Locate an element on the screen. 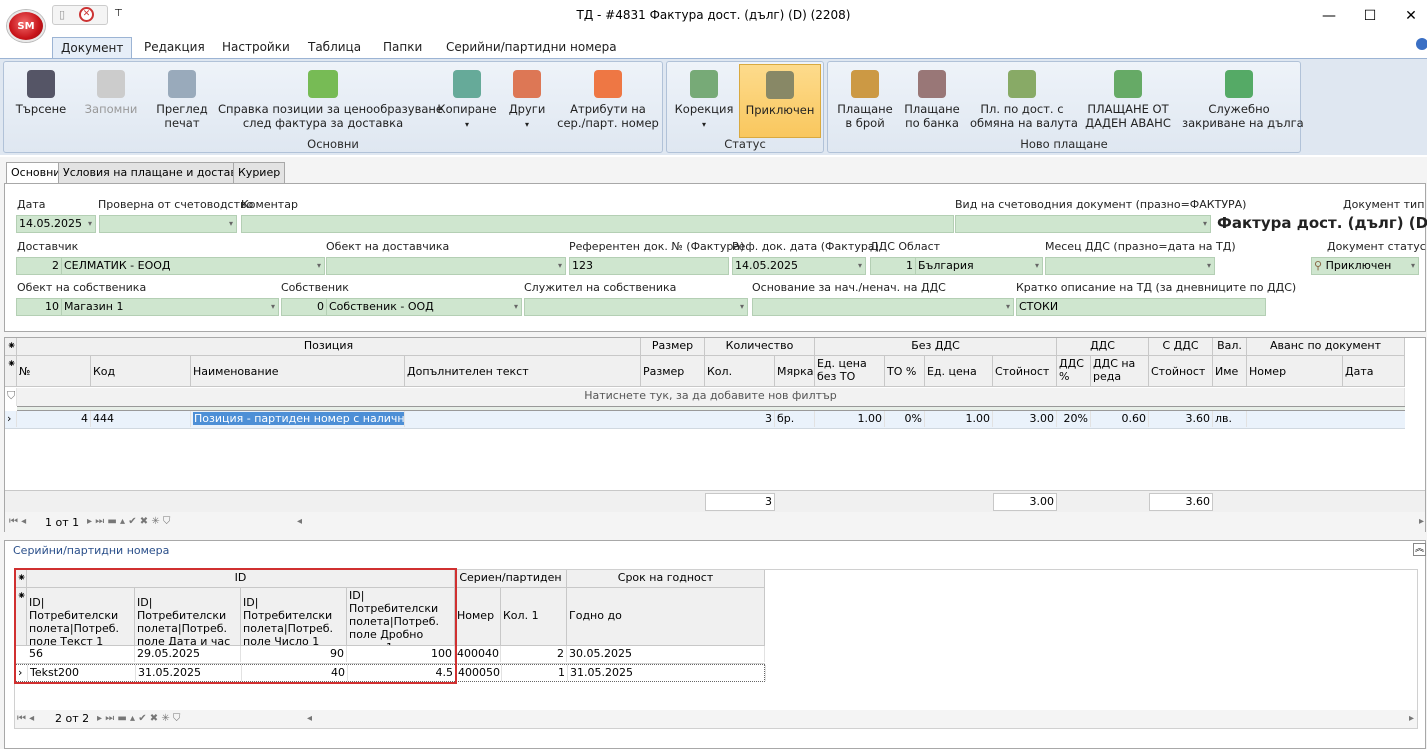 Image resolution: width=1427 pixels, height=749 pixels. col-vat-row: ДДС на реда is located at coordinates (1120, 371).